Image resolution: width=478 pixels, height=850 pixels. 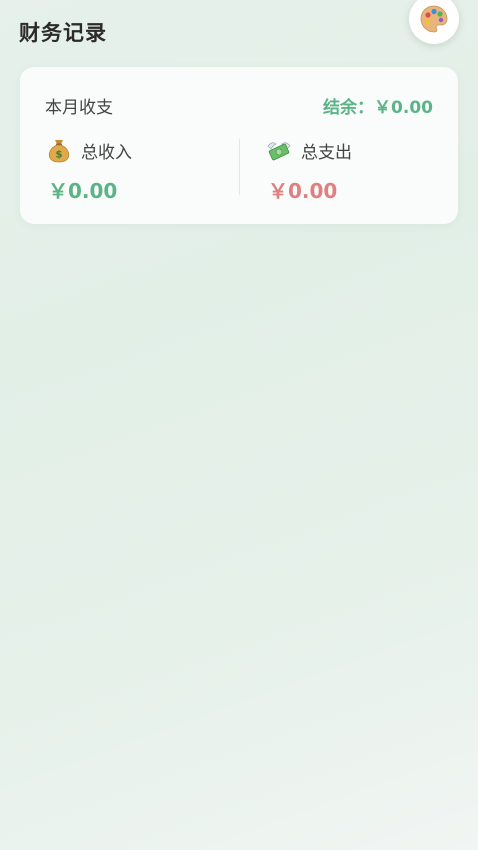 I want to click on income-summary: $ 总收入 ￥0.00, so click(x=89, y=170).